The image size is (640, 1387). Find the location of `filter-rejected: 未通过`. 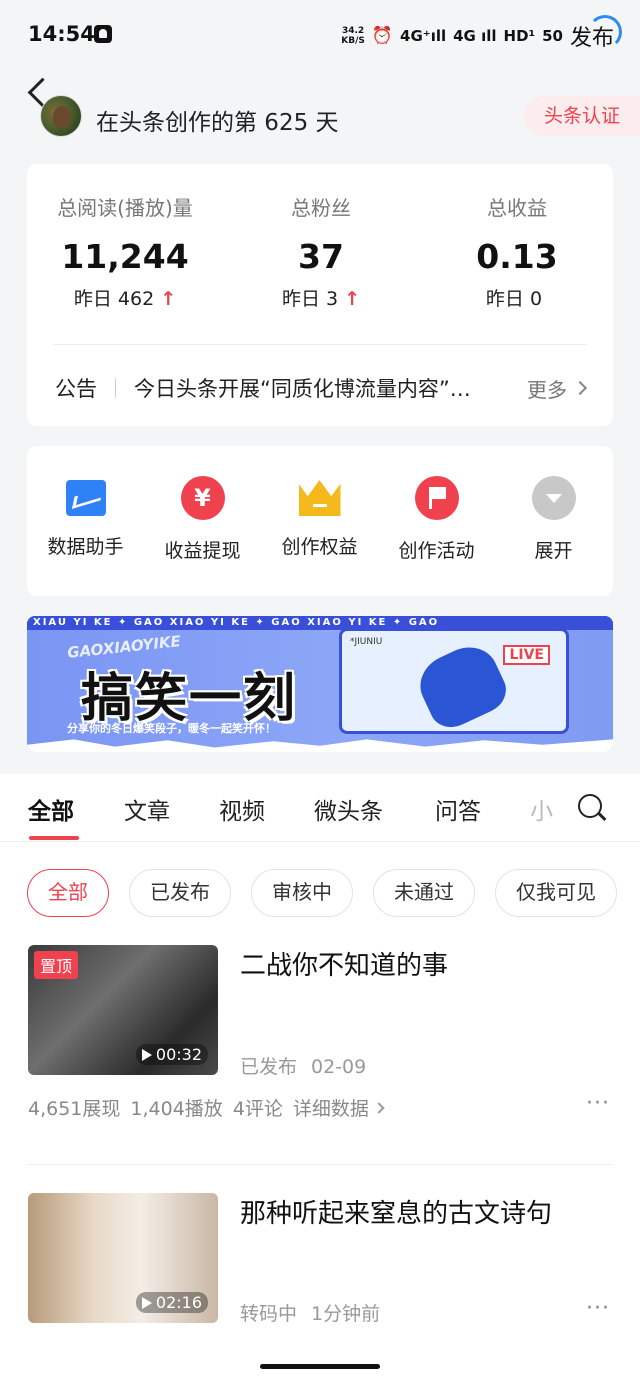

filter-rejected: 未通过 is located at coordinates (424, 893).